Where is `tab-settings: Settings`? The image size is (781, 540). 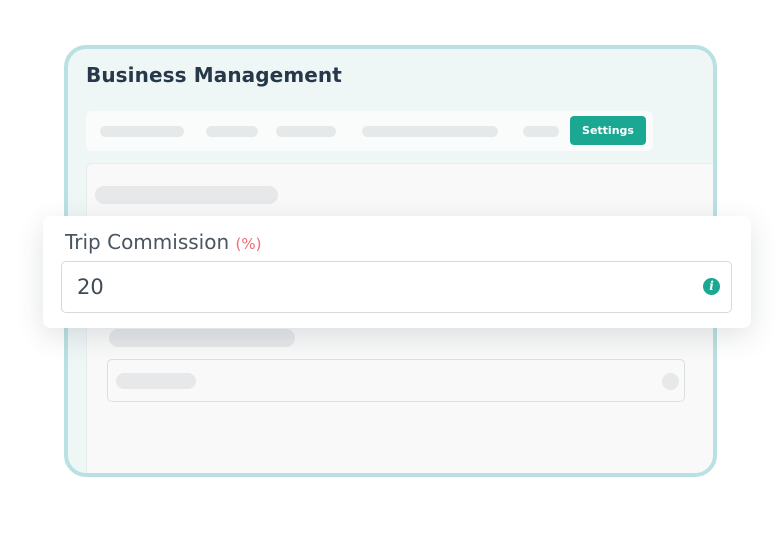
tab-settings: Settings is located at coordinates (608, 130).